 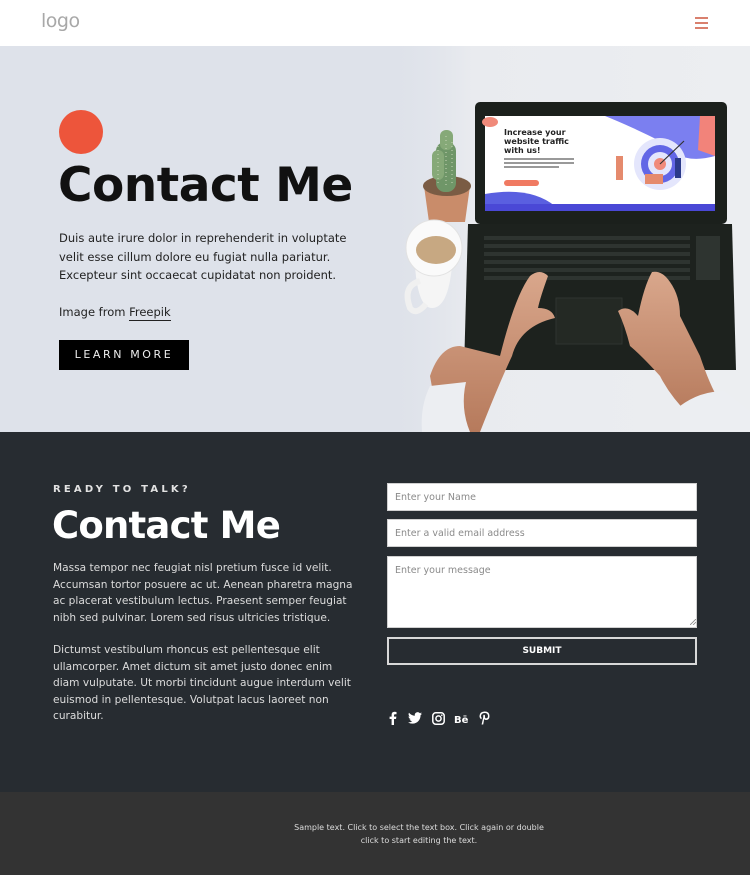 I want to click on screen-headline-line-1: Increase your, so click(x=535, y=132).